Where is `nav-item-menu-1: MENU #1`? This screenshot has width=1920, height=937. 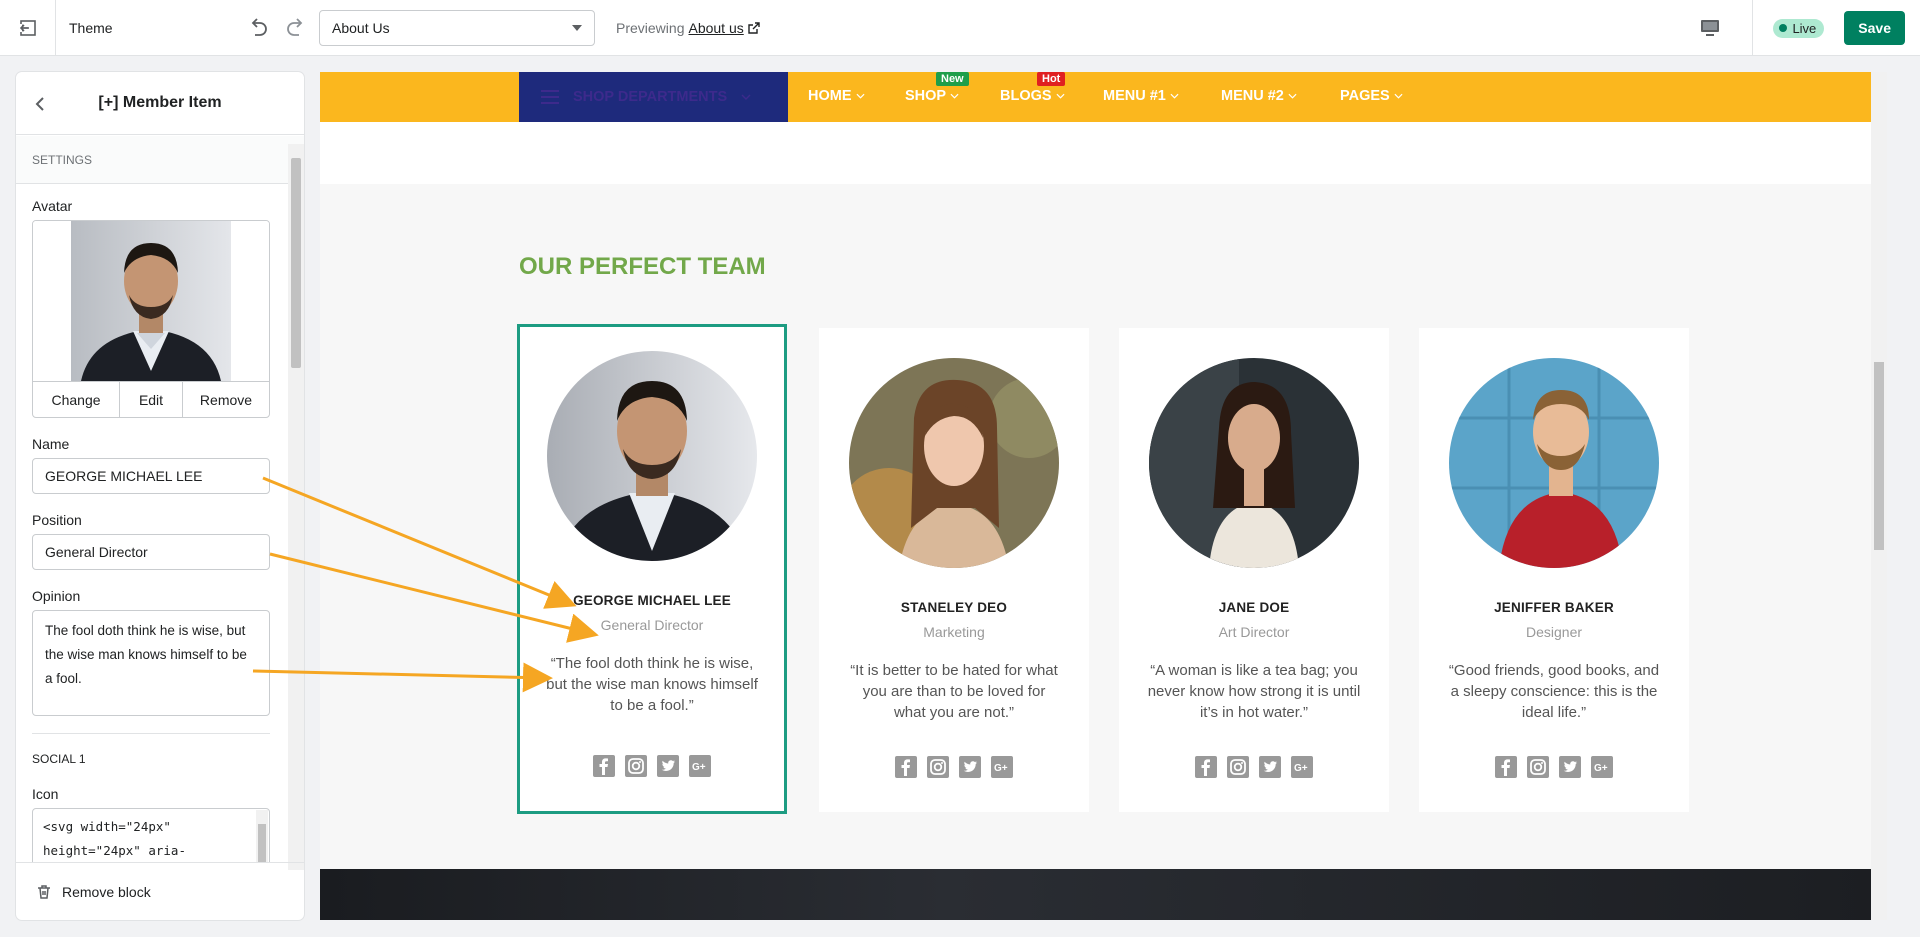
nav-item-menu-1: MENU #1 is located at coordinates (1141, 96).